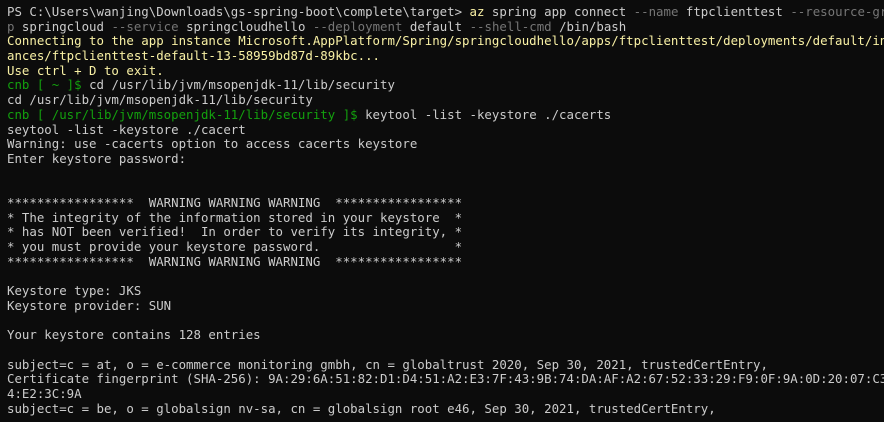  What do you see at coordinates (74, 291) in the screenshot?
I see `terminal-text-segment: Keystore type: JKS` at bounding box center [74, 291].